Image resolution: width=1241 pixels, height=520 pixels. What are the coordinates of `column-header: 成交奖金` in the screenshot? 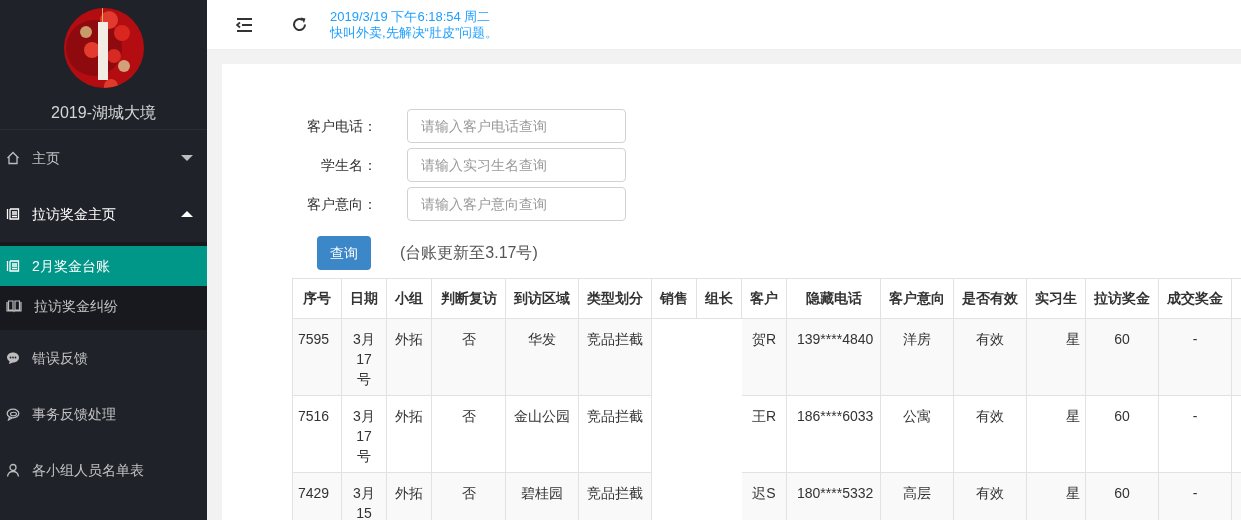 It's located at (1195, 298).